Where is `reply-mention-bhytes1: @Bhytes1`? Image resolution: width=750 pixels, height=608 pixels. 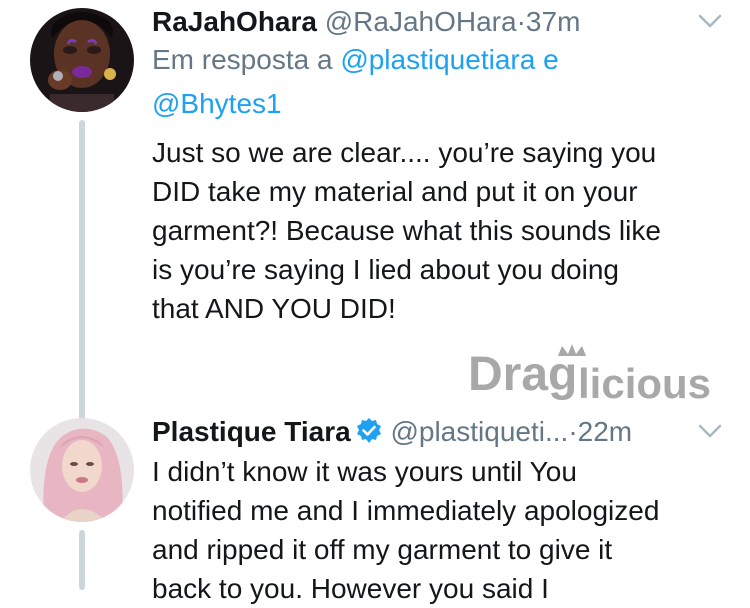
reply-mention-bhytes1: @Bhytes1 is located at coordinates (217, 103).